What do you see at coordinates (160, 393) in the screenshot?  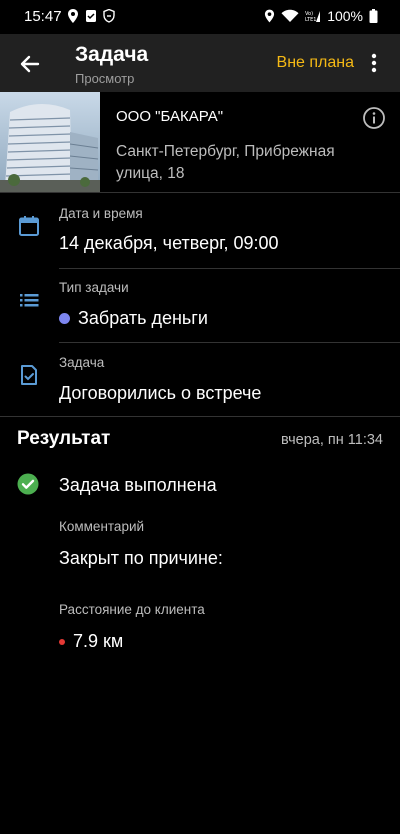 I see `task-value: Договорились о встрече` at bounding box center [160, 393].